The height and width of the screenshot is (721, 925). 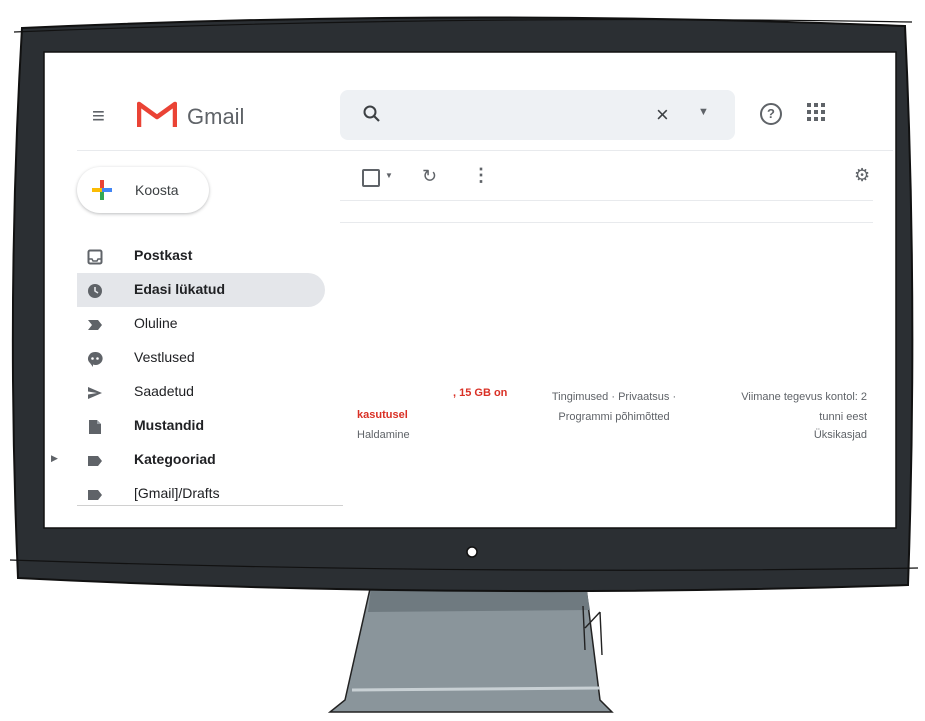 What do you see at coordinates (606, 222) in the screenshot?
I see `list-divider` at bounding box center [606, 222].